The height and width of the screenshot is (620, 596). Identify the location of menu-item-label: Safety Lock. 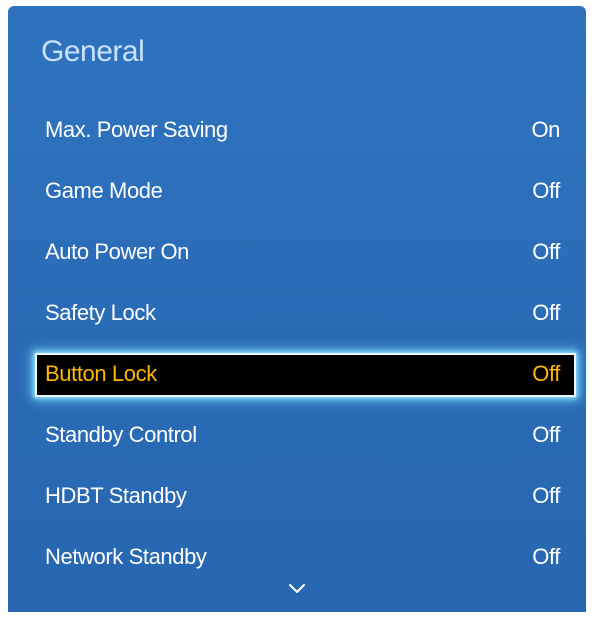
(100, 312).